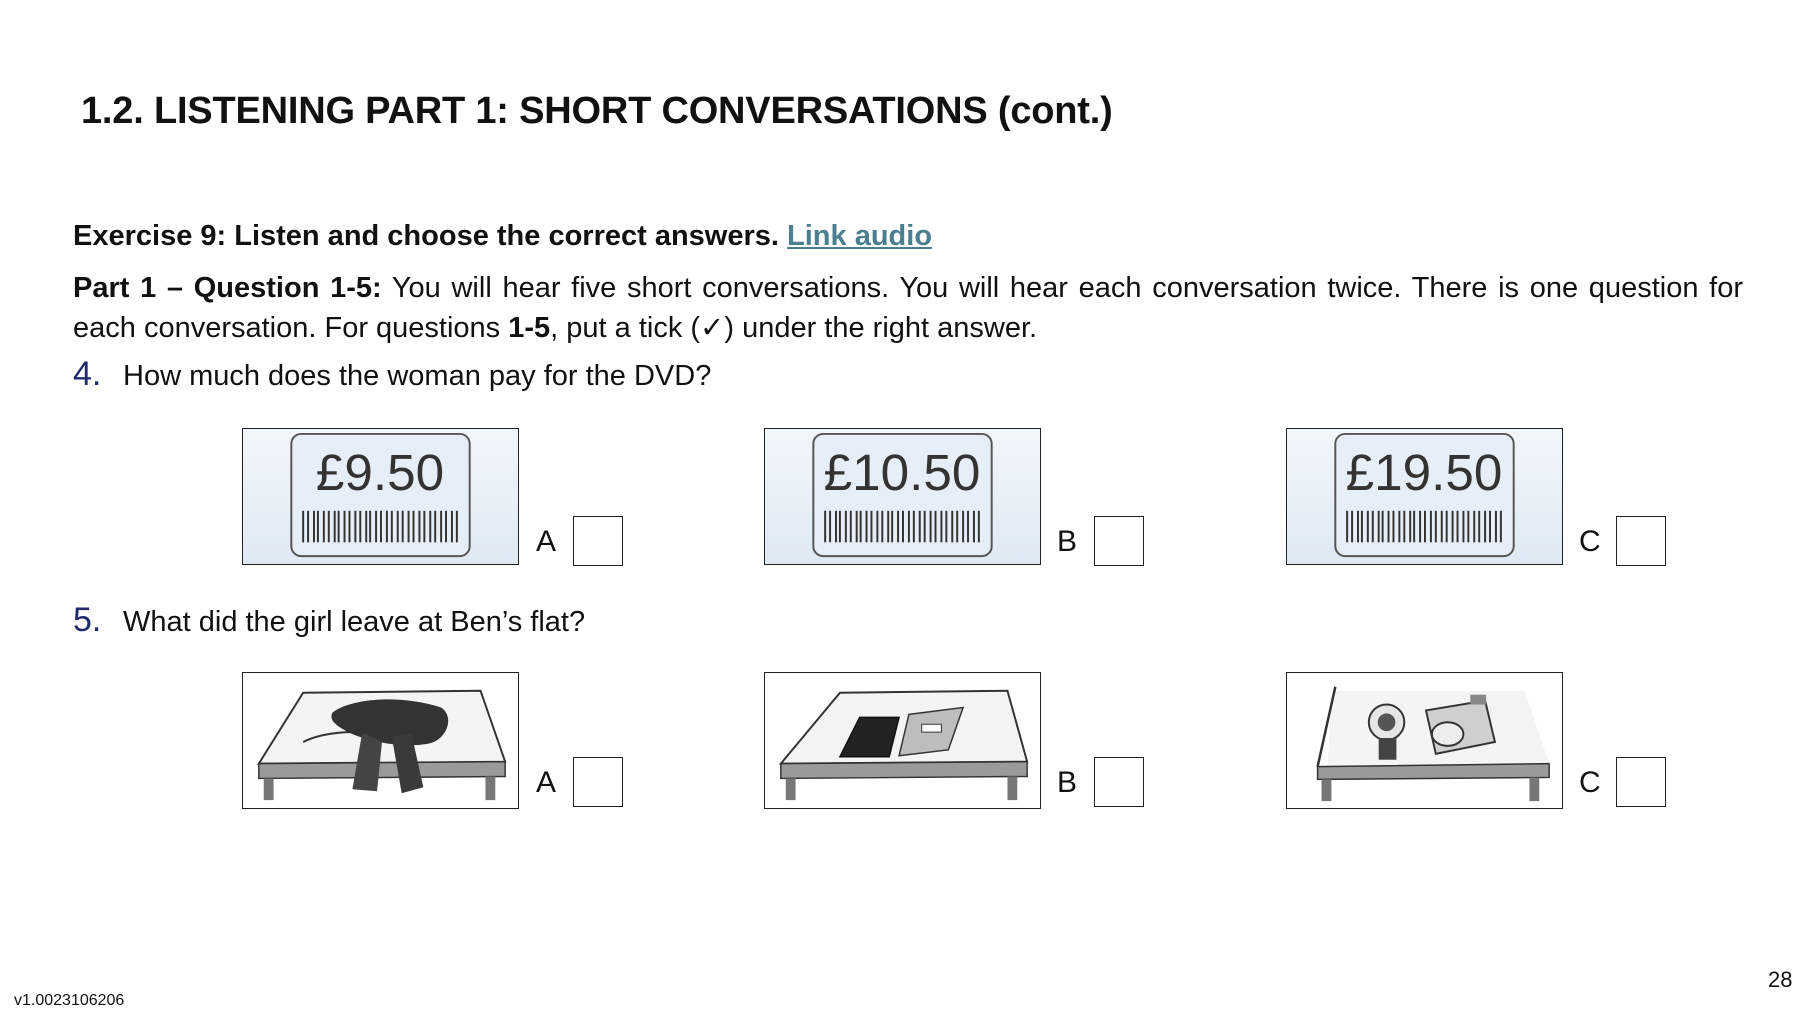 Image resolution: width=1800 pixels, height=1012 pixels. What do you see at coordinates (902, 472) in the screenshot?
I see `price-label: £10.50` at bounding box center [902, 472].